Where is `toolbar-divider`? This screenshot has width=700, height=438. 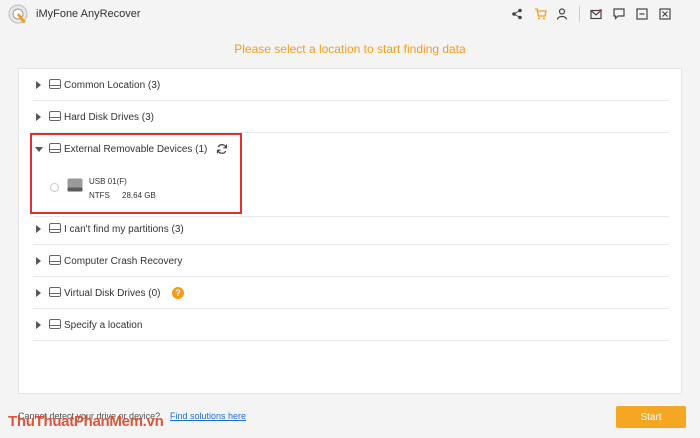 toolbar-divider is located at coordinates (579, 14).